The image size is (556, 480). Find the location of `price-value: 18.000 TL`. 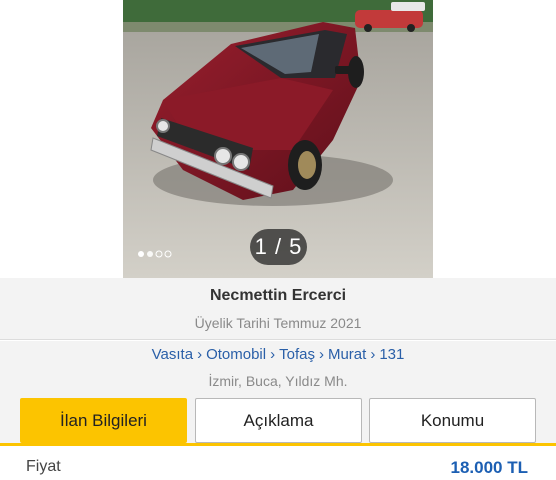

price-value: 18.000 TL is located at coordinates (489, 467).